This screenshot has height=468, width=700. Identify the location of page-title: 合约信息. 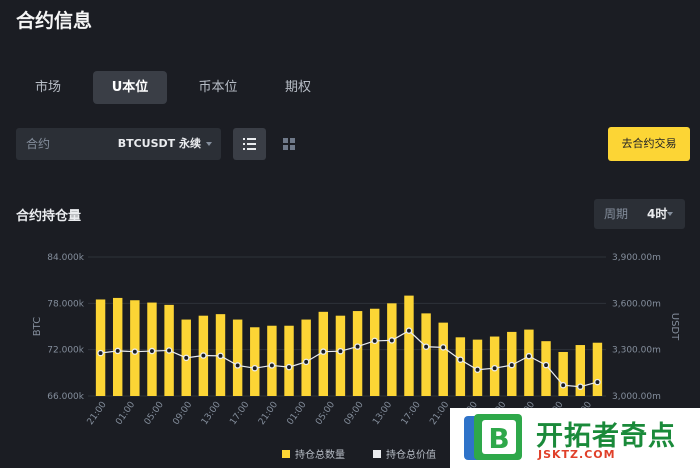
(54, 21).